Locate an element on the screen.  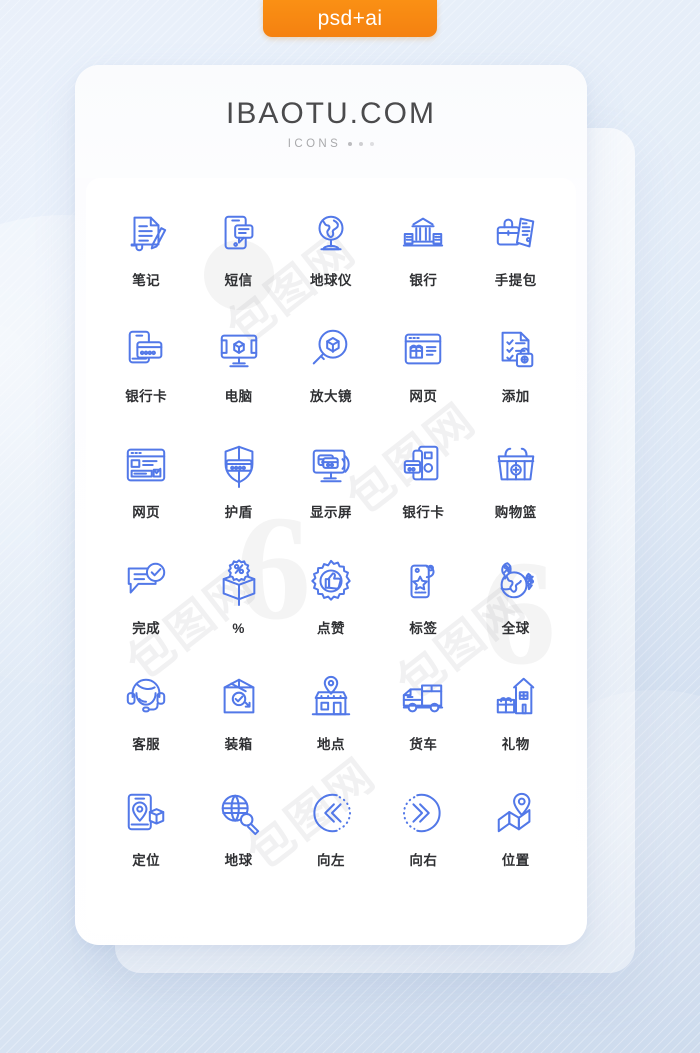
icon-label: 笔记 is located at coordinates (146, 280).